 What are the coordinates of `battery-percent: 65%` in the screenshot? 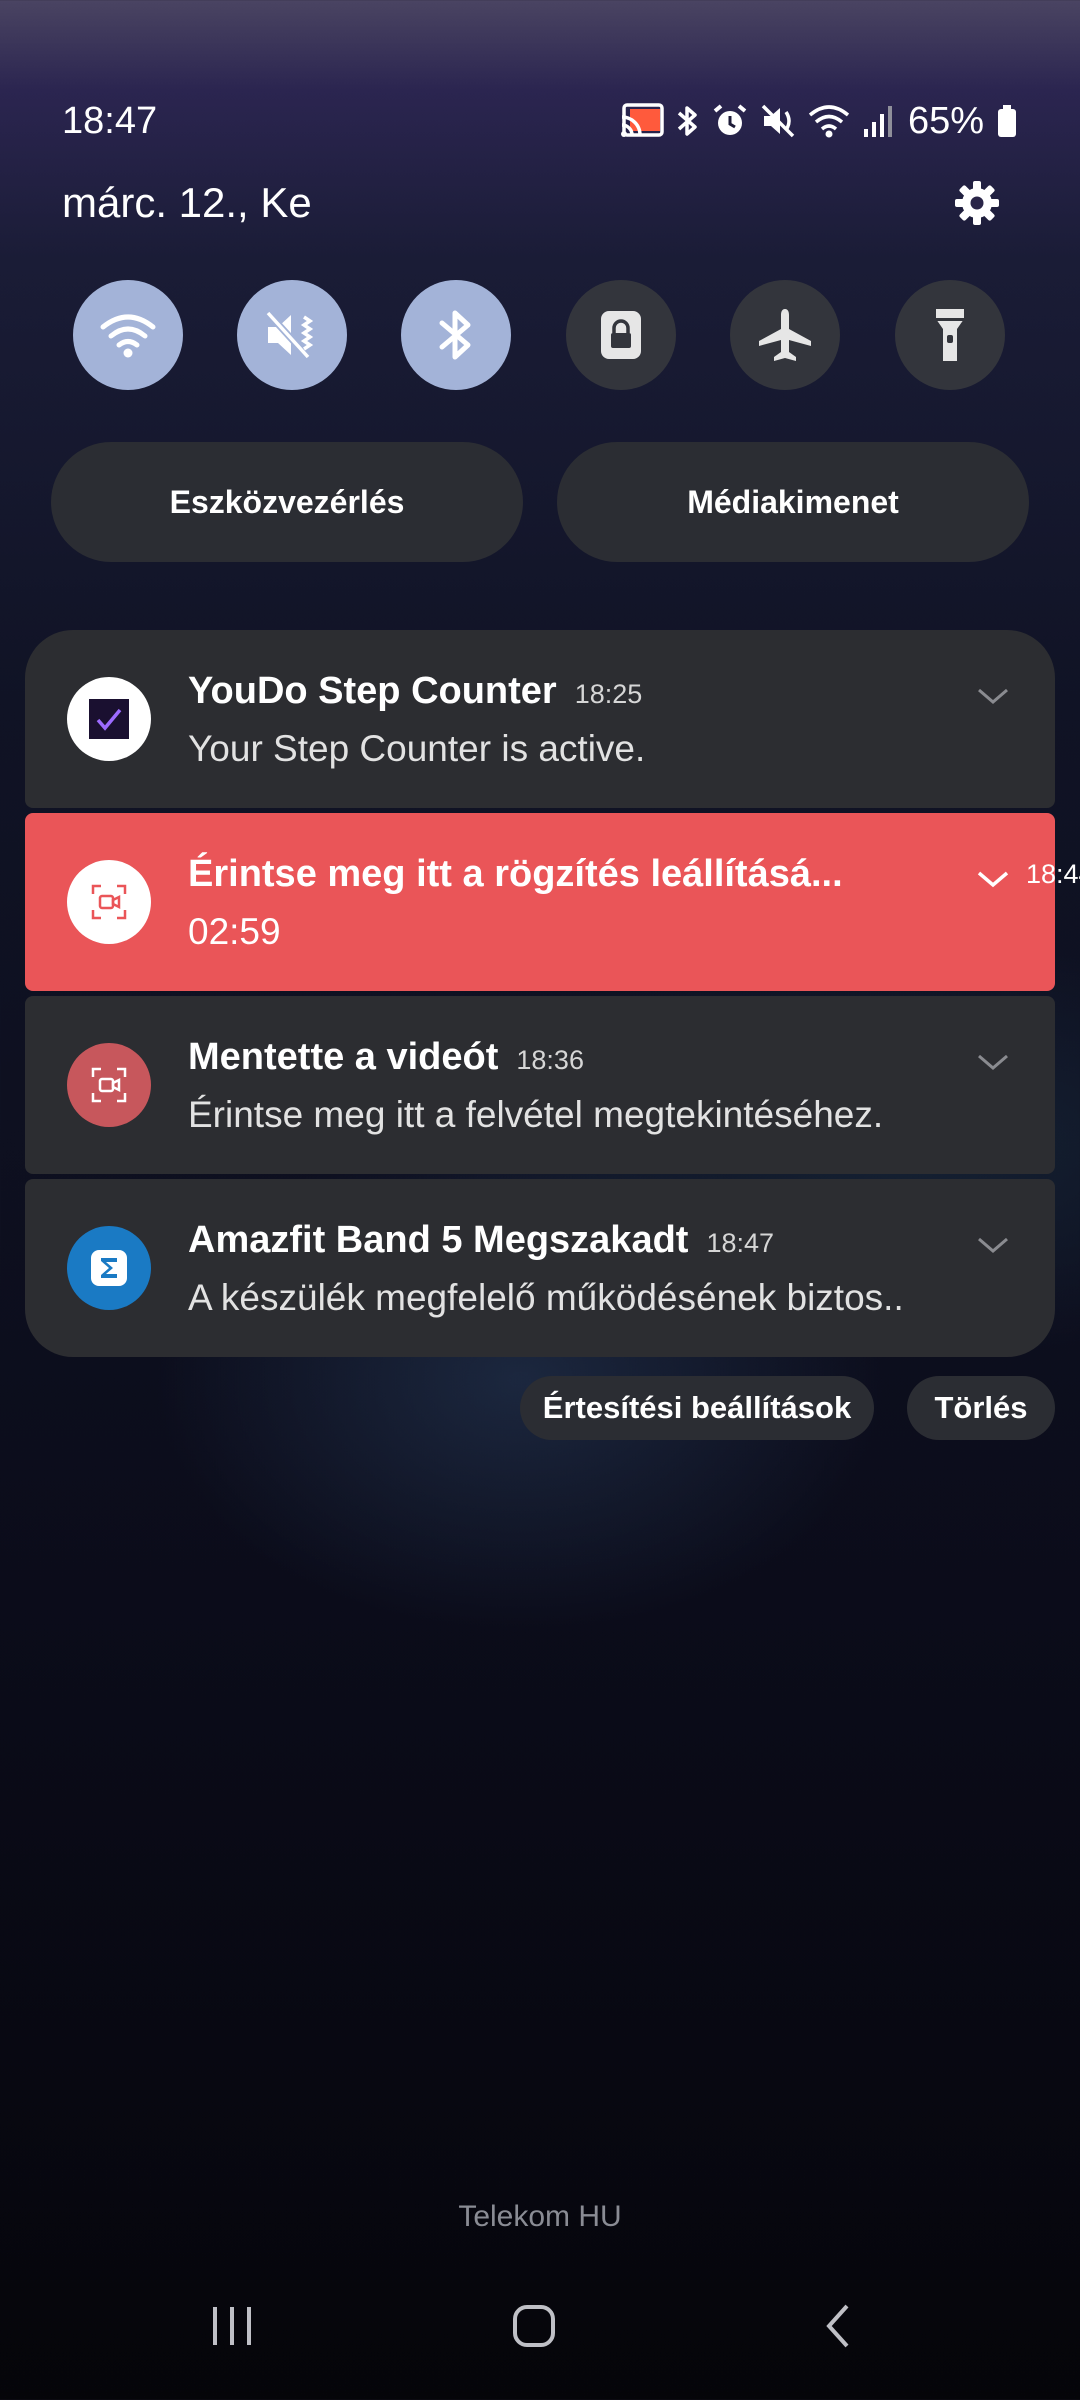 It's located at (945, 121).